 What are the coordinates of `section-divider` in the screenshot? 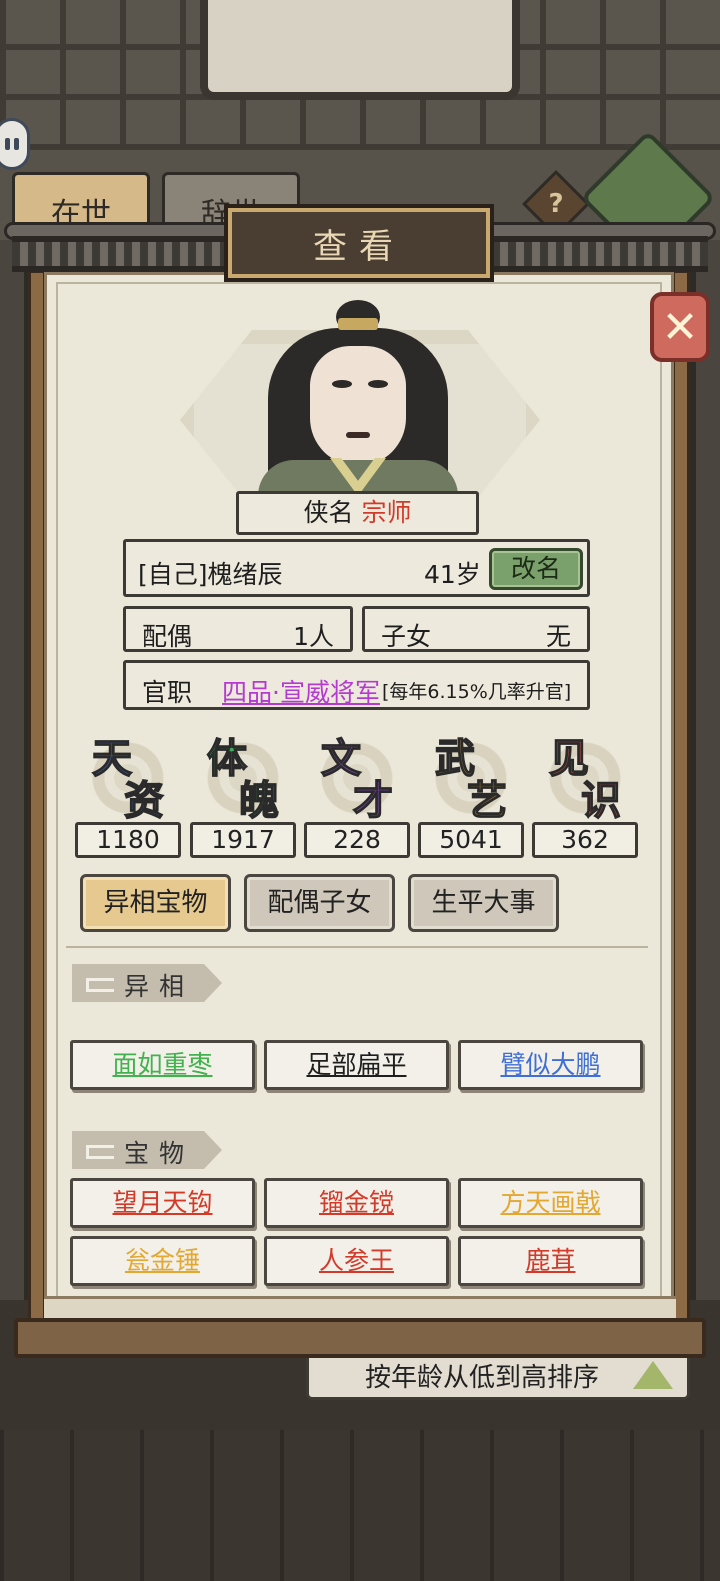 It's located at (357, 949).